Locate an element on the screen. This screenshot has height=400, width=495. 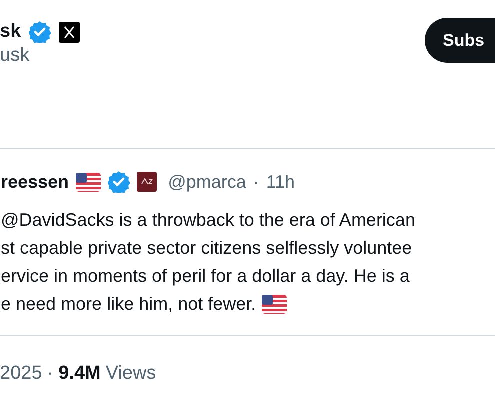
subscribe-button: Subs is located at coordinates (460, 40).